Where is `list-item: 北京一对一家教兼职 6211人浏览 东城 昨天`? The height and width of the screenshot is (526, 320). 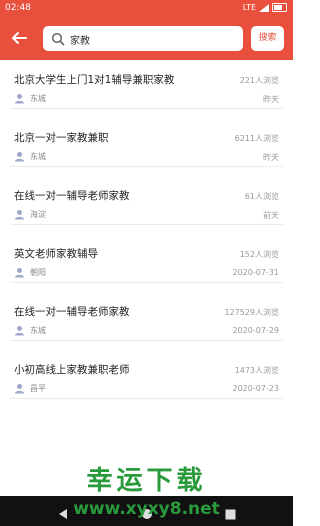 list-item: 北京一对一家教兼职 6211人浏览 东城 昨天 is located at coordinates (146, 144).